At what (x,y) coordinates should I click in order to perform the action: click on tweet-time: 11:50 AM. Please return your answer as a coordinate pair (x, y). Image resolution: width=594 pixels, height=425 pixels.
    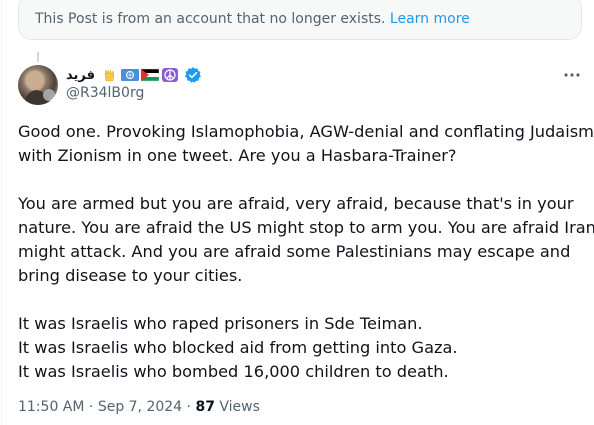
    Looking at the image, I should click on (51, 407).